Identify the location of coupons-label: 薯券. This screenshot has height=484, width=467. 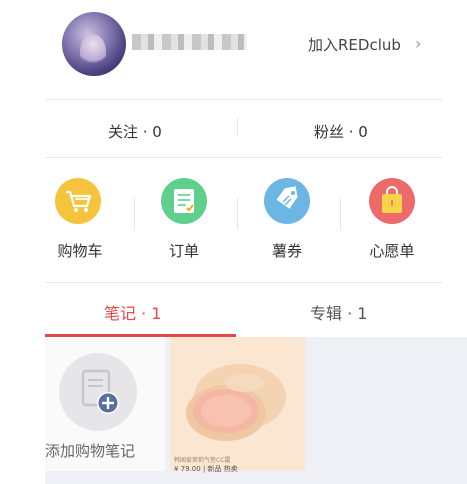
(287, 250).